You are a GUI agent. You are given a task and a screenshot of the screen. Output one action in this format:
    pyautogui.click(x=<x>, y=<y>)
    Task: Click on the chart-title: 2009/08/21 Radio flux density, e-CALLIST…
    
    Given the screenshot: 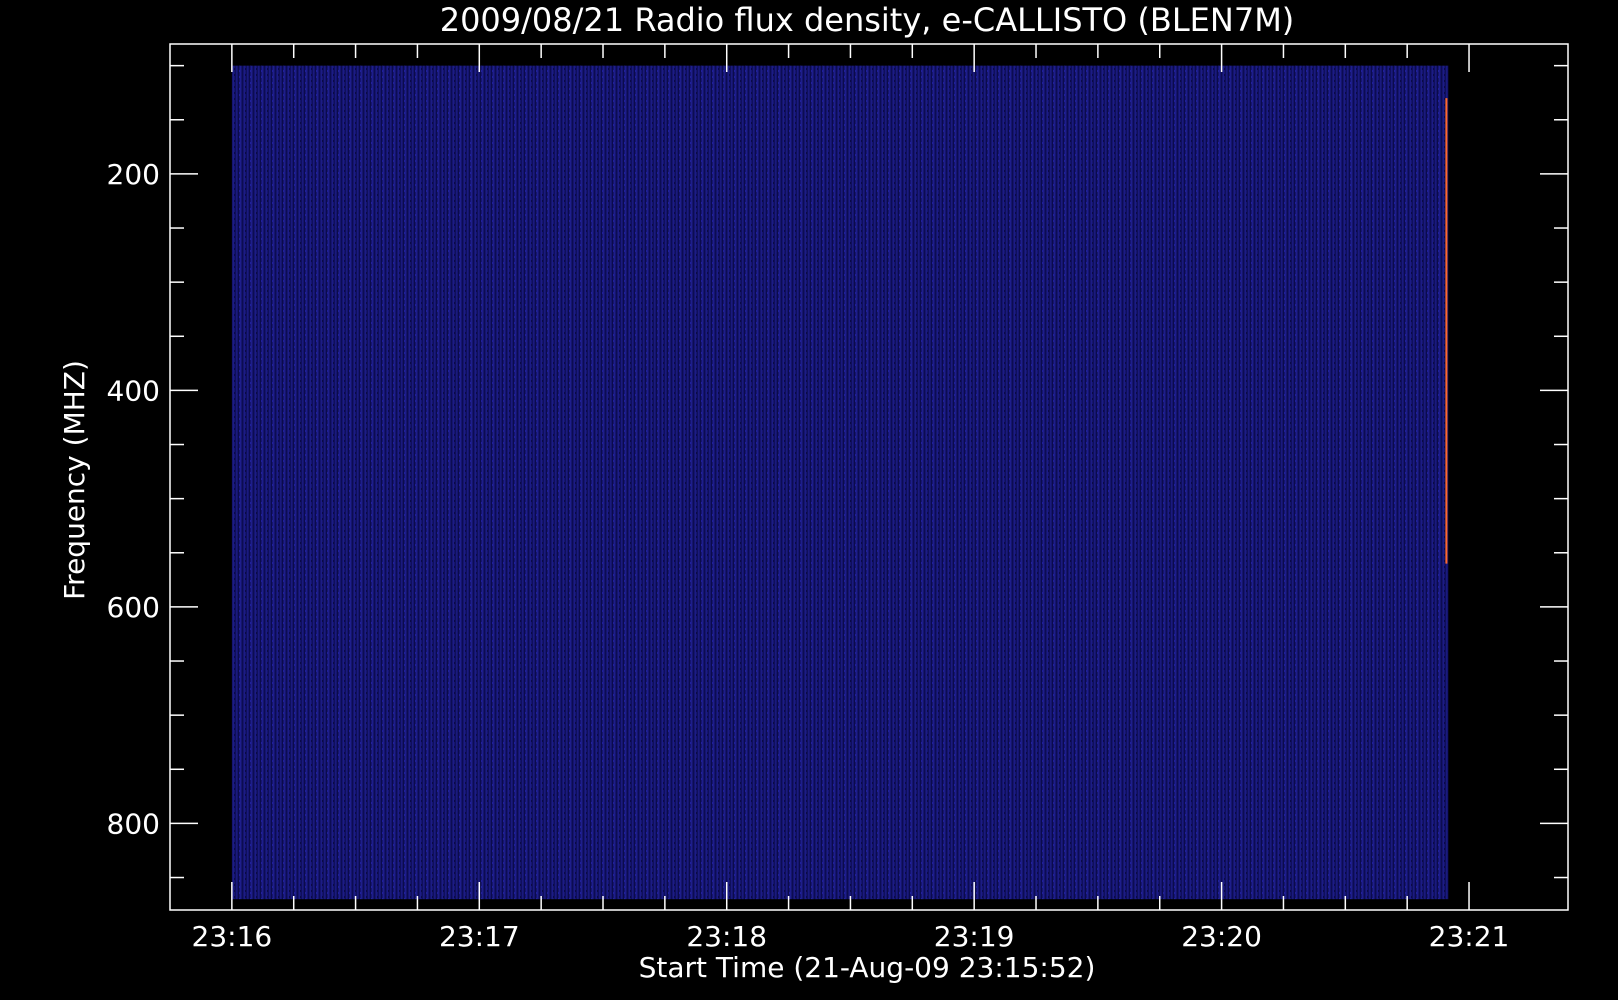 What is the action you would take?
    pyautogui.click(x=867, y=20)
    